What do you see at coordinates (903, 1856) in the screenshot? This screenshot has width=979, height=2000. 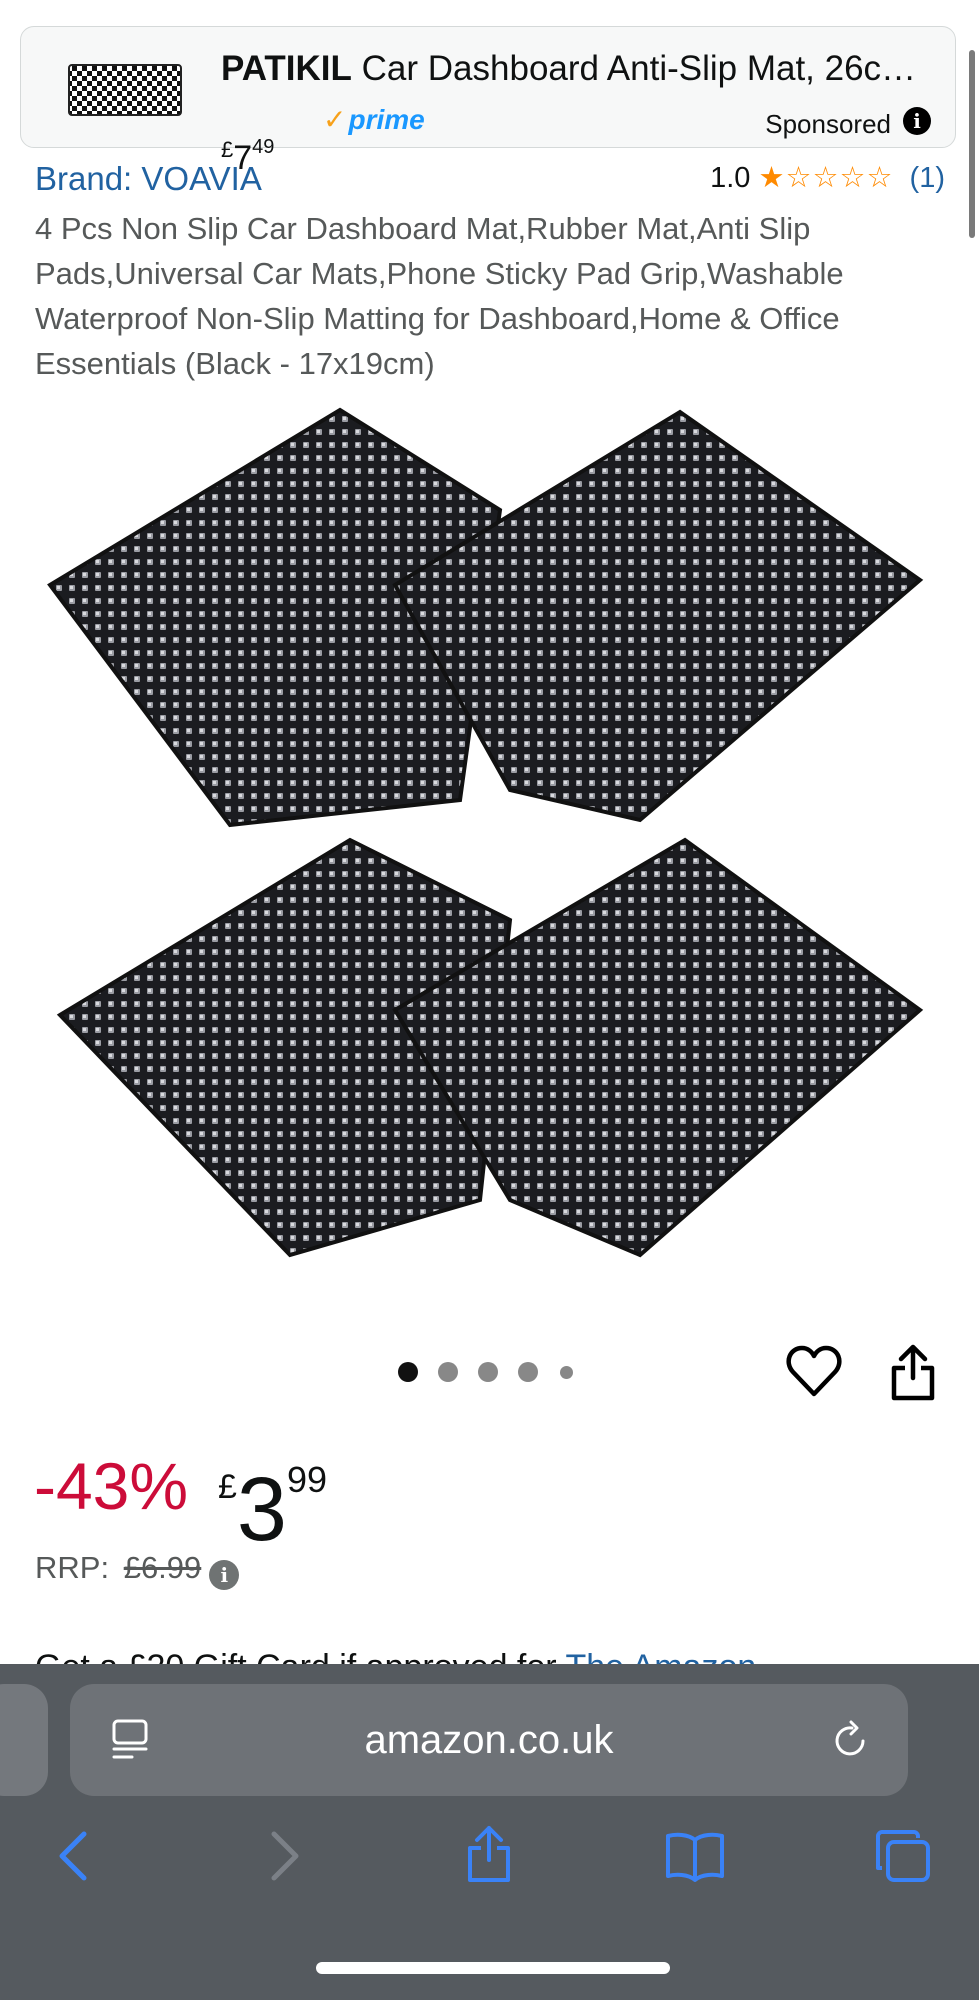 I see `tabs-icon` at bounding box center [903, 1856].